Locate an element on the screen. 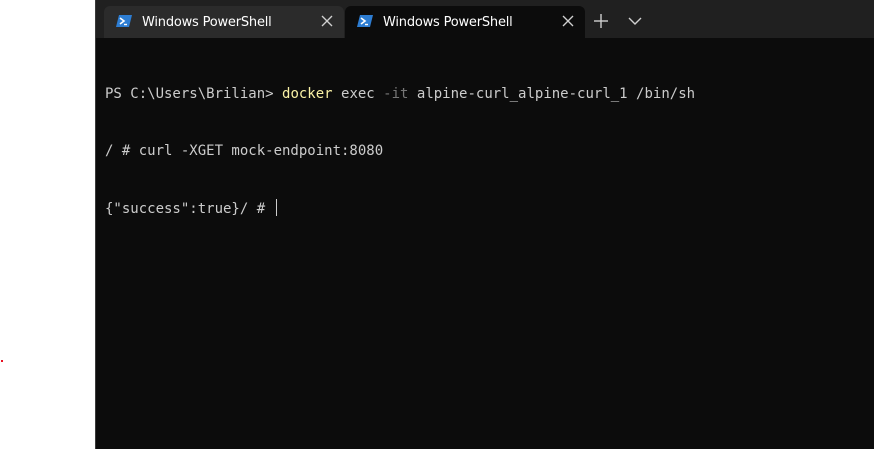  tab-powershell-1: Windows PowerShell is located at coordinates (224, 22).